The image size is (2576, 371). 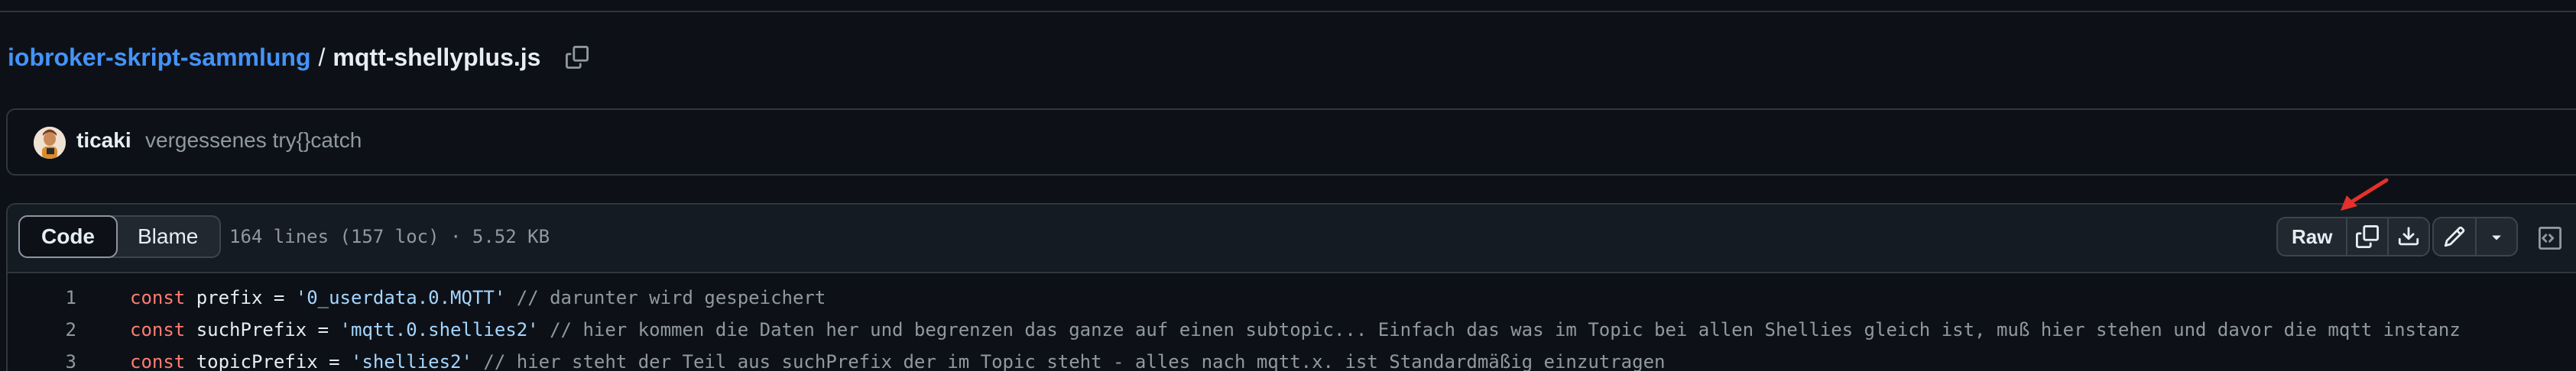 I want to click on file-meta: 164 lines (157 loc) · 5.52 KB, so click(x=389, y=236).